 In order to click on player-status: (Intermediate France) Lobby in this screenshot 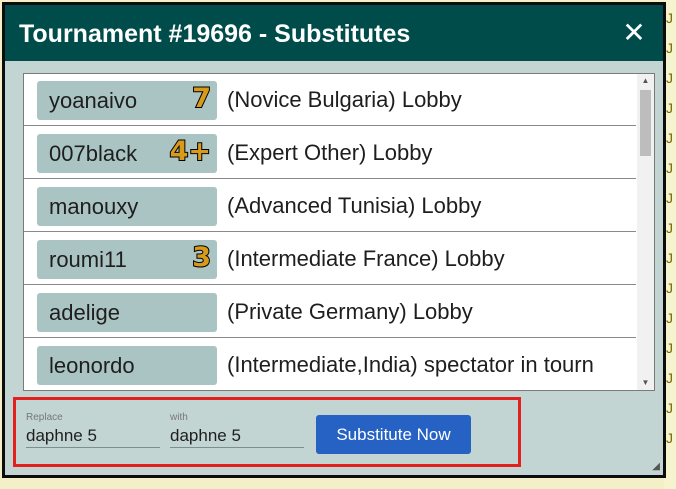, I will do `click(366, 258)`.